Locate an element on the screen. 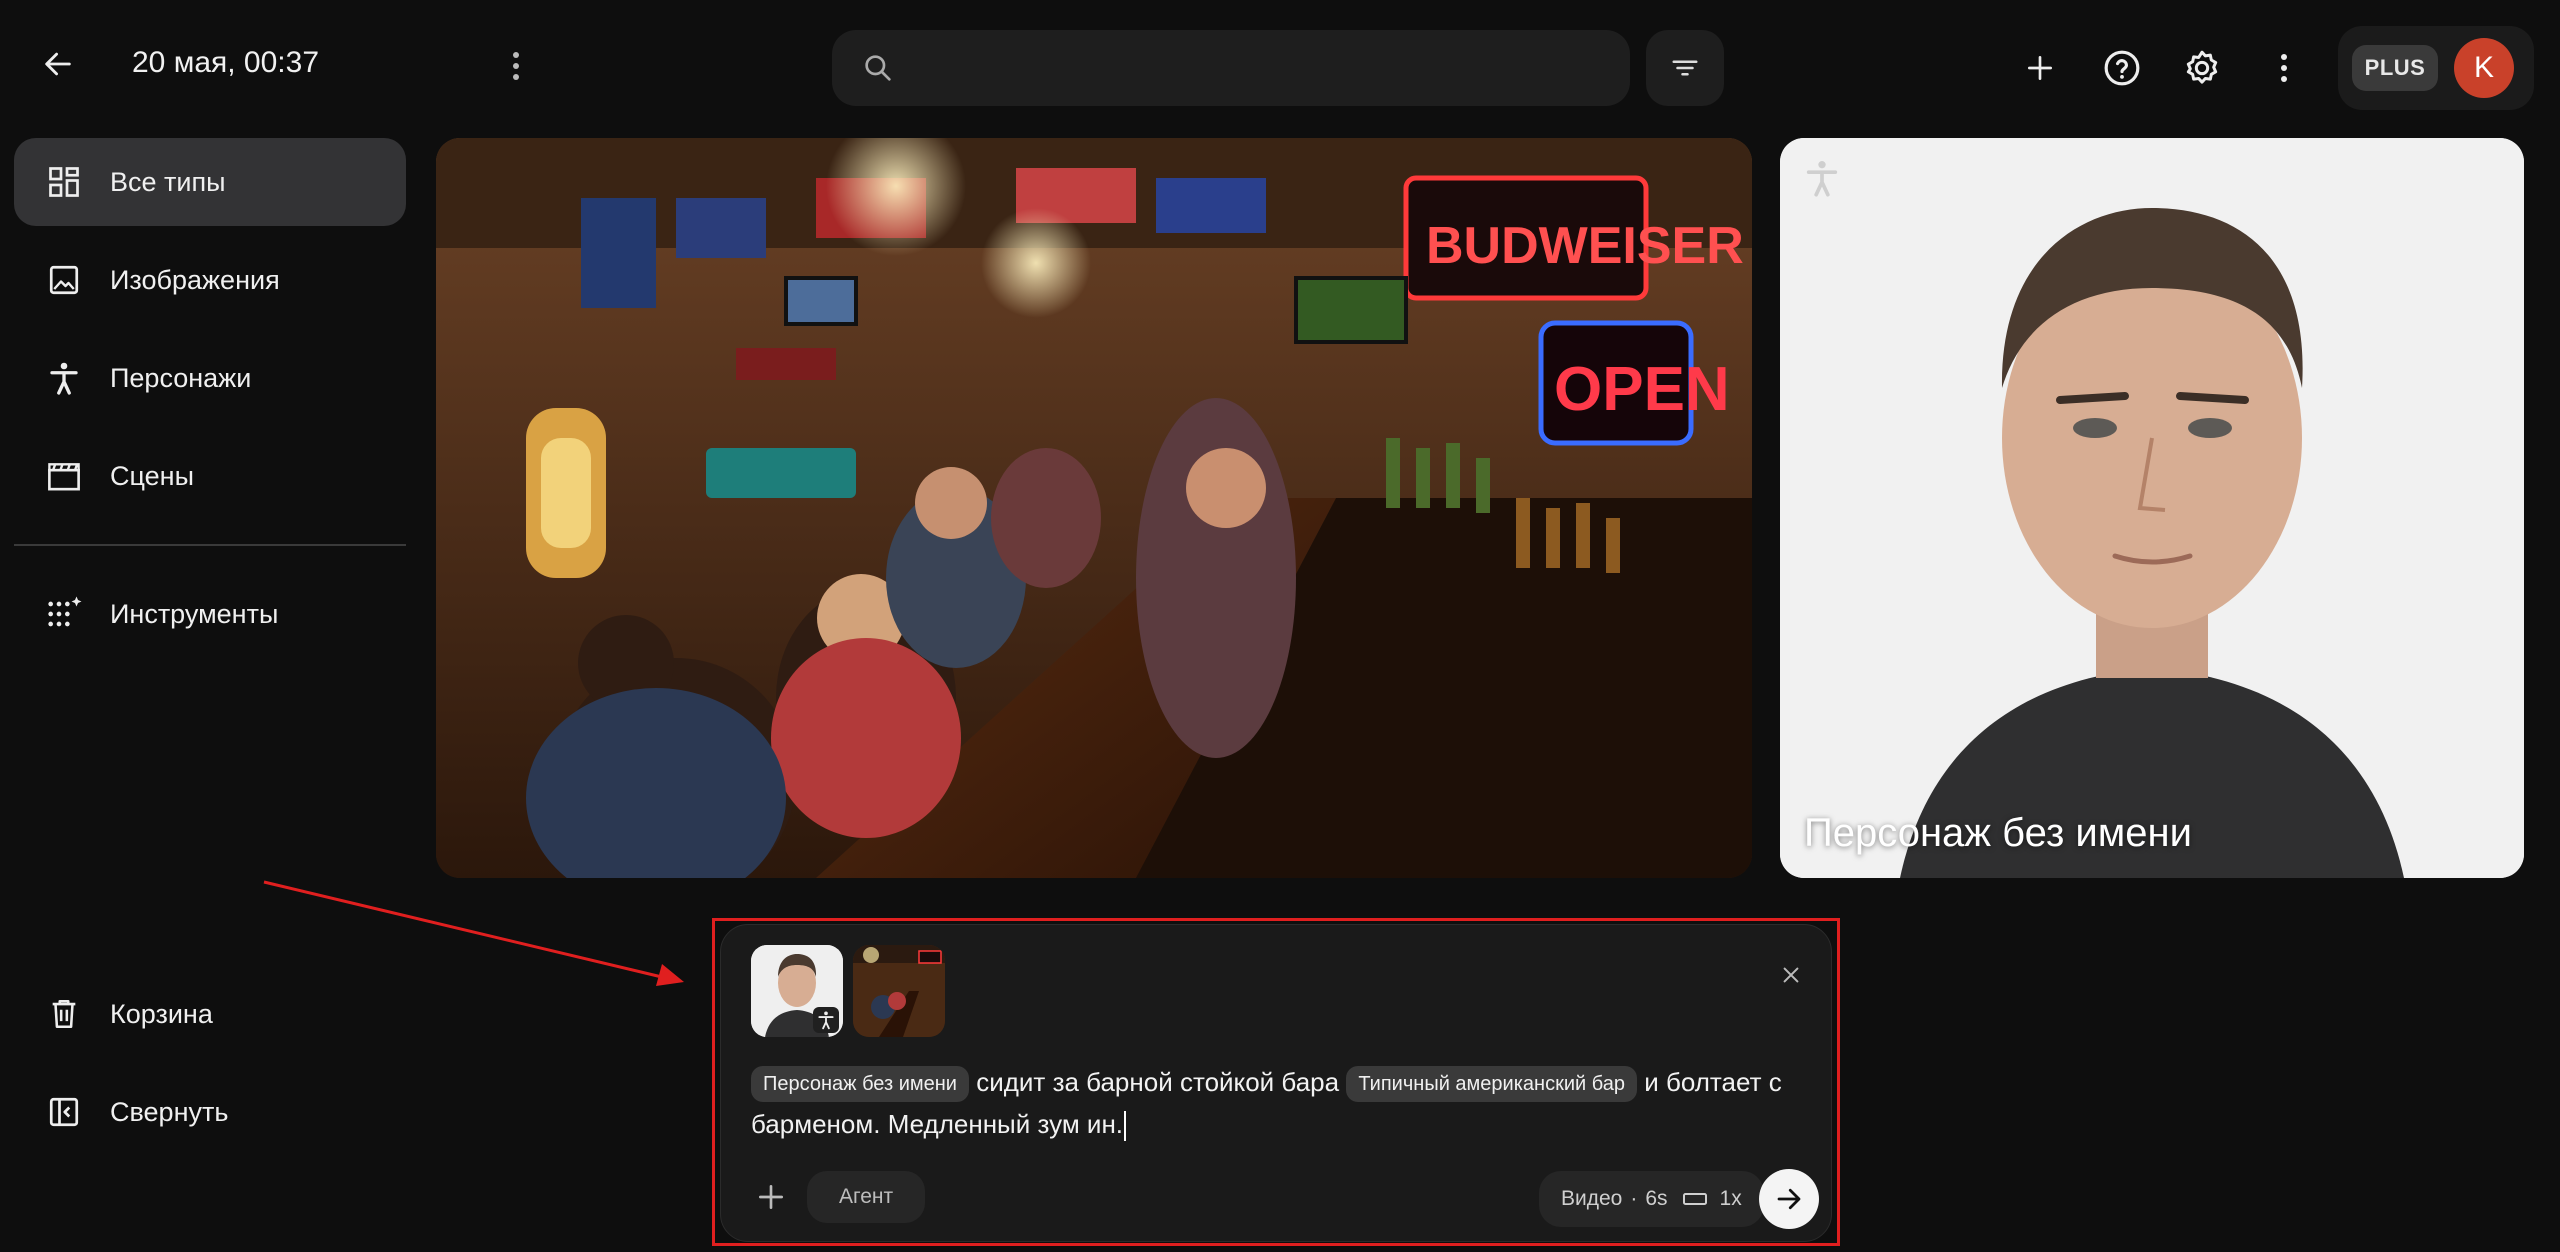 This screenshot has height=1252, width=2560. sparkle-dots-icon is located at coordinates (64, 614).